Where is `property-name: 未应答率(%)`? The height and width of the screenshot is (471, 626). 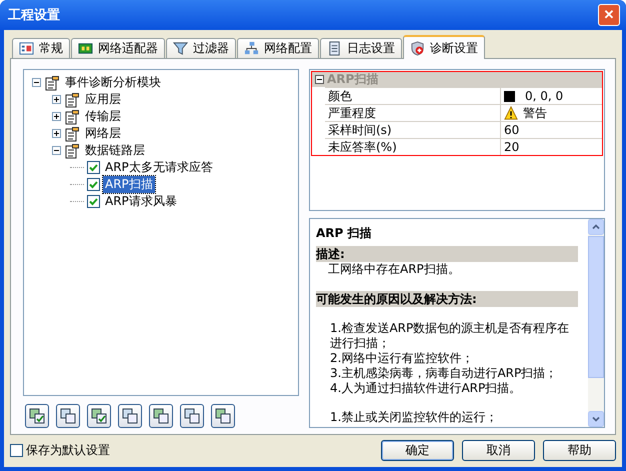 property-name: 未应答率(%) is located at coordinates (413, 147).